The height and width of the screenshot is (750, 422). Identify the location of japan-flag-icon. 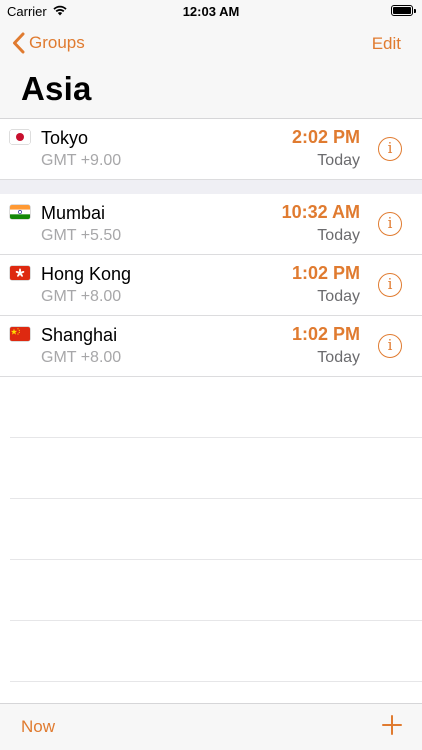
(20, 137).